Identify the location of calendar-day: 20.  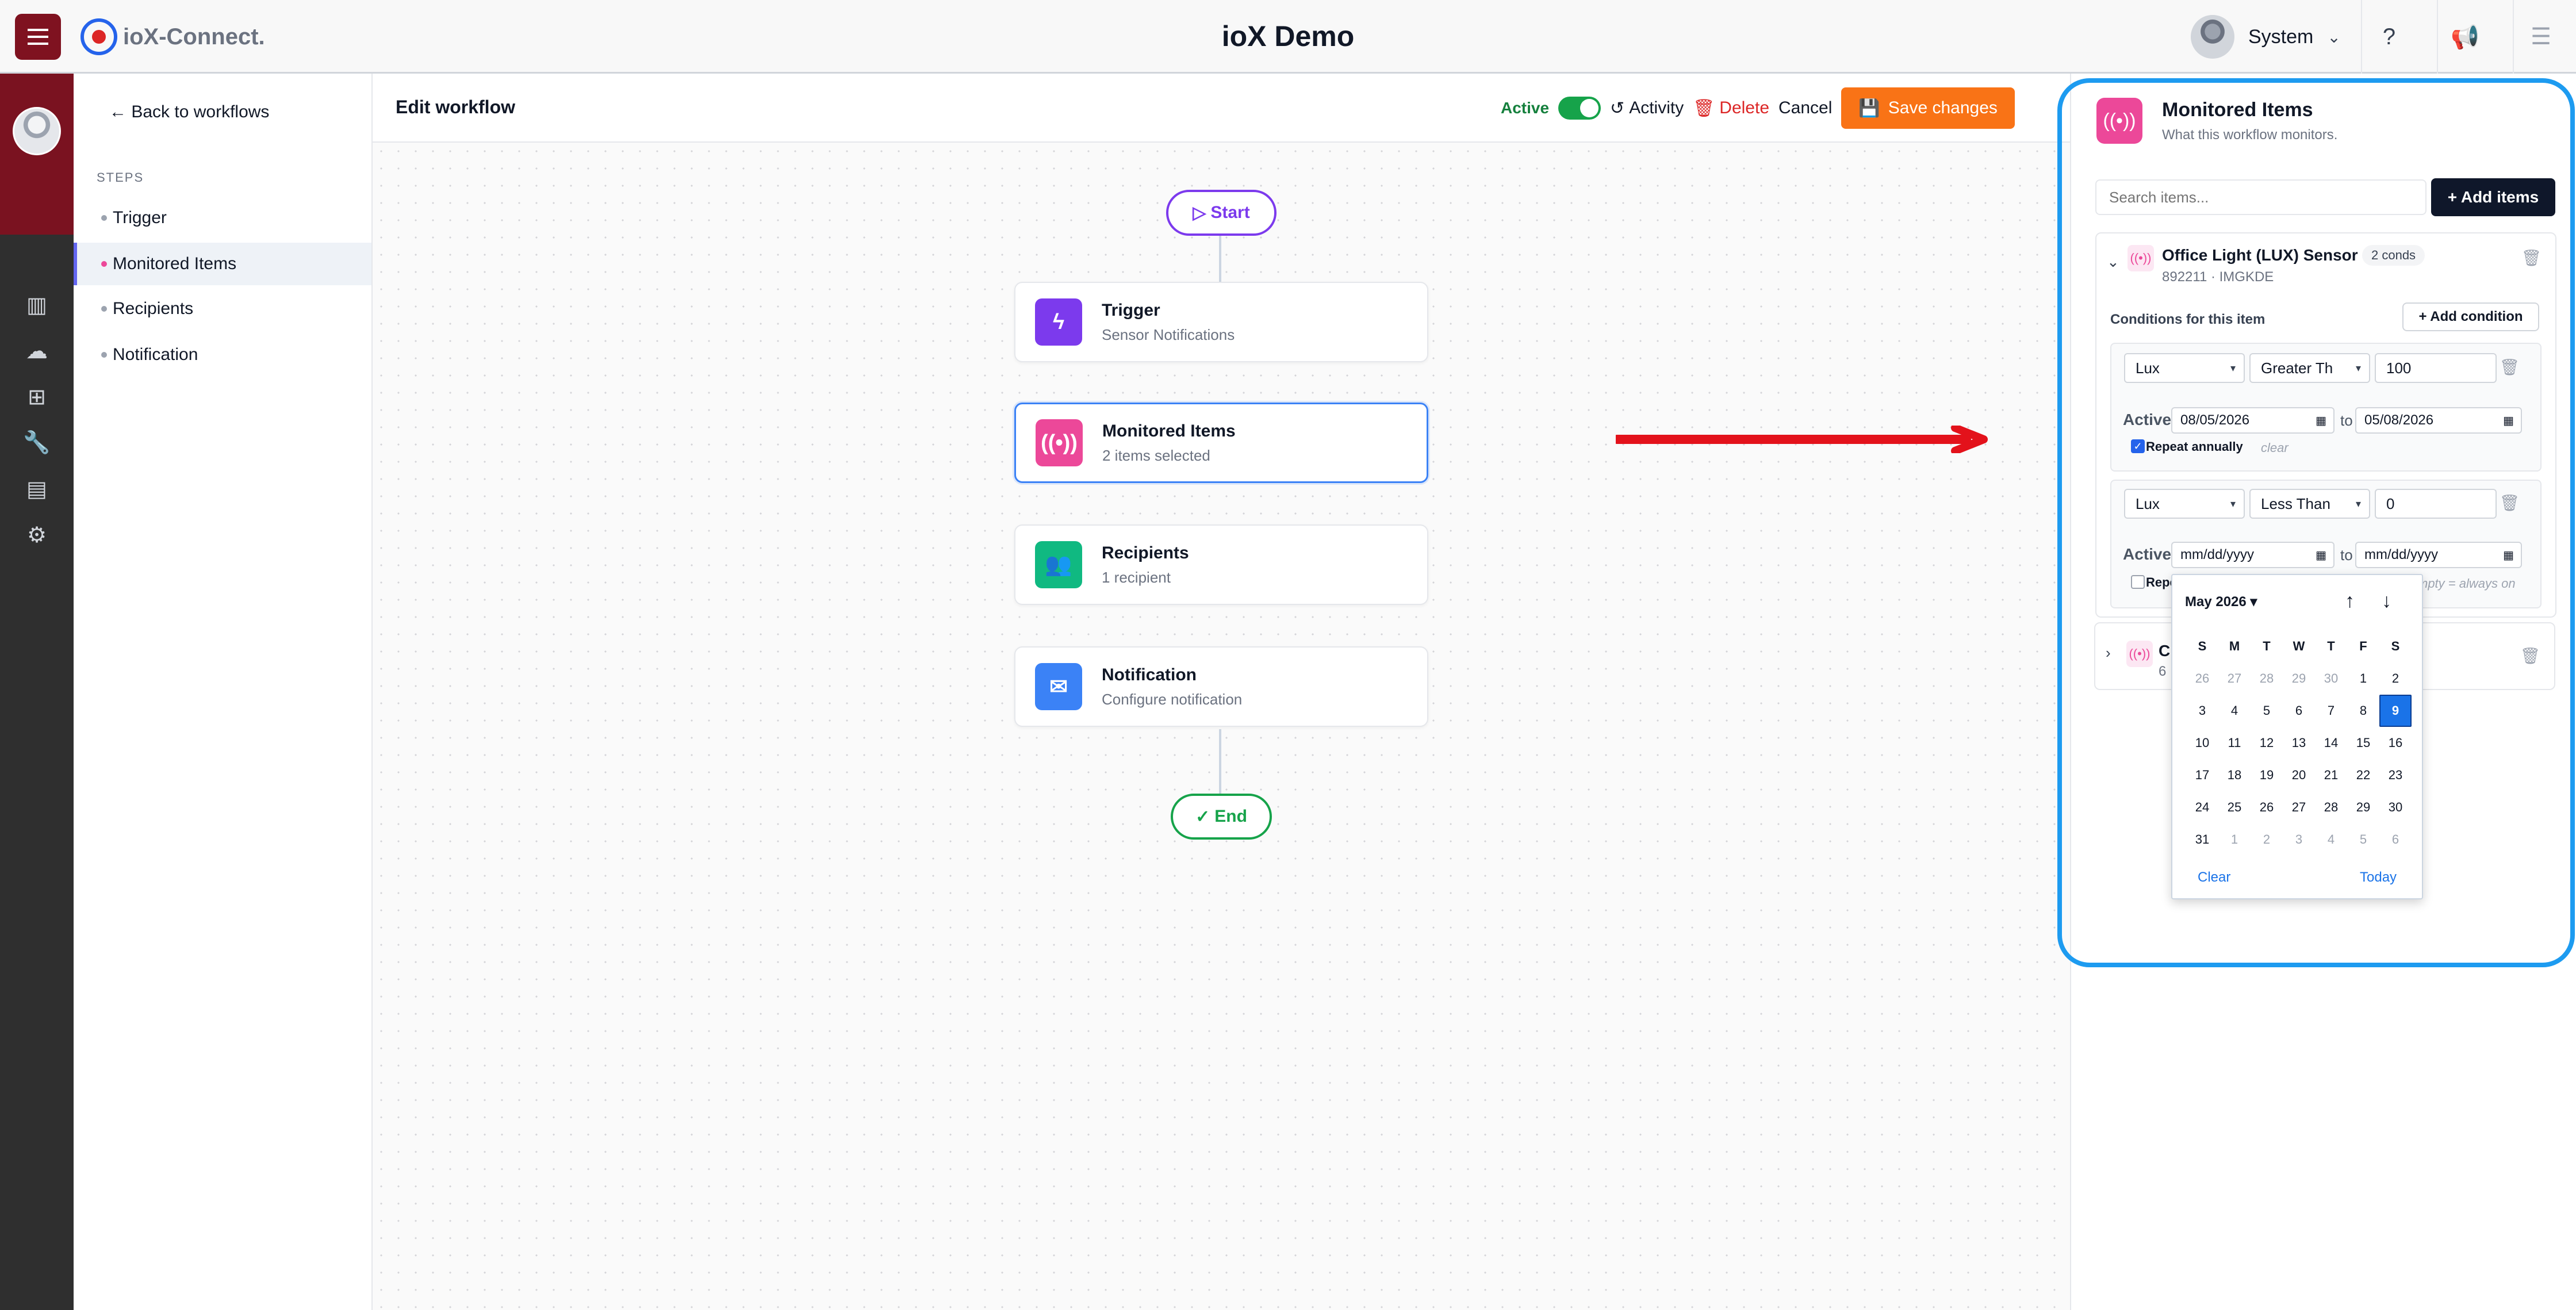
(2299, 775).